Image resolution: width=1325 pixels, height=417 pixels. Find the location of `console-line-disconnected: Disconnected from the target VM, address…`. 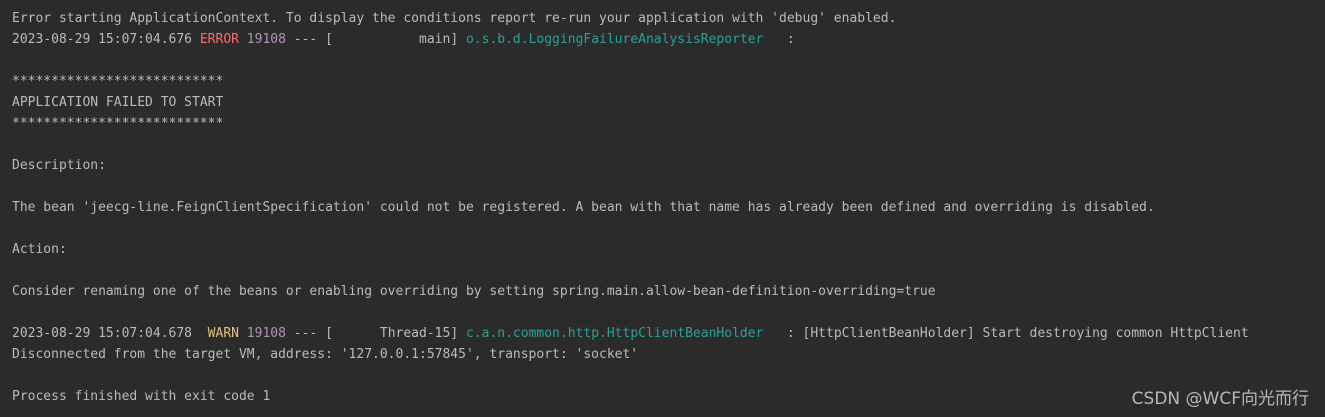

console-line-disconnected: Disconnected from the target VM, address… is located at coordinates (325, 354).